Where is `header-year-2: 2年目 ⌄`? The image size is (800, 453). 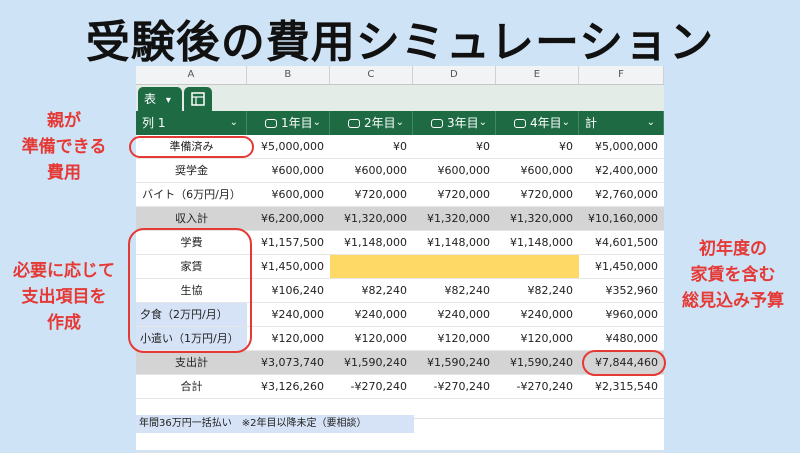
header-year-2: 2年目 ⌄ is located at coordinates (371, 123).